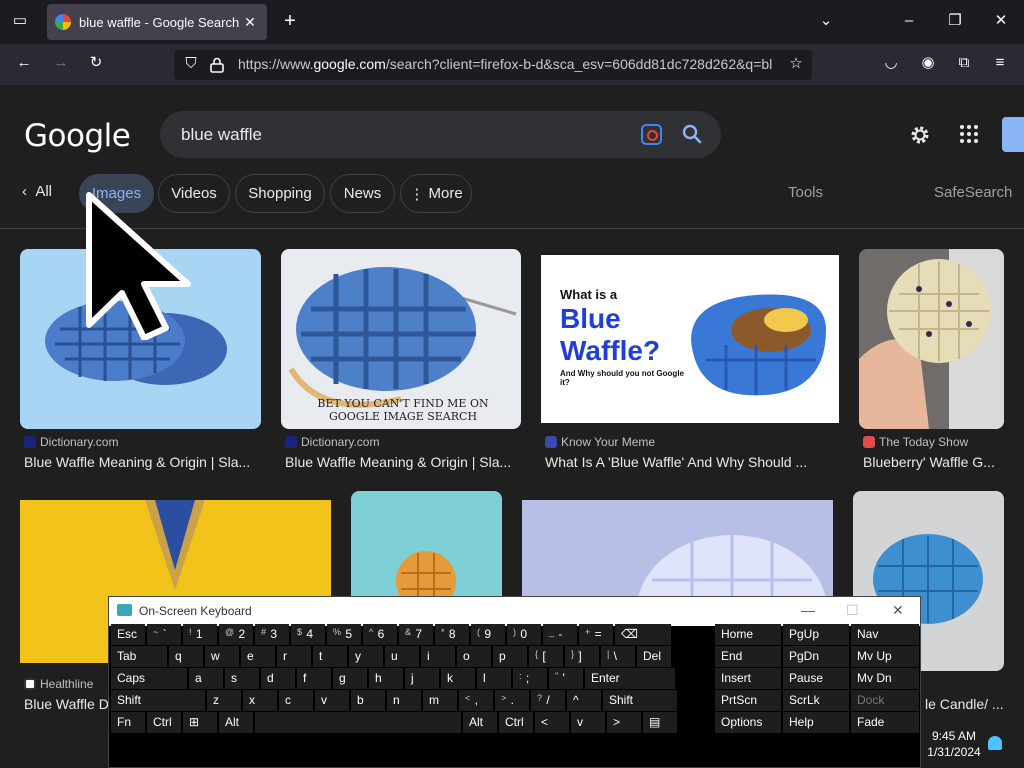  I want to click on key: ? /, so click(548, 700).